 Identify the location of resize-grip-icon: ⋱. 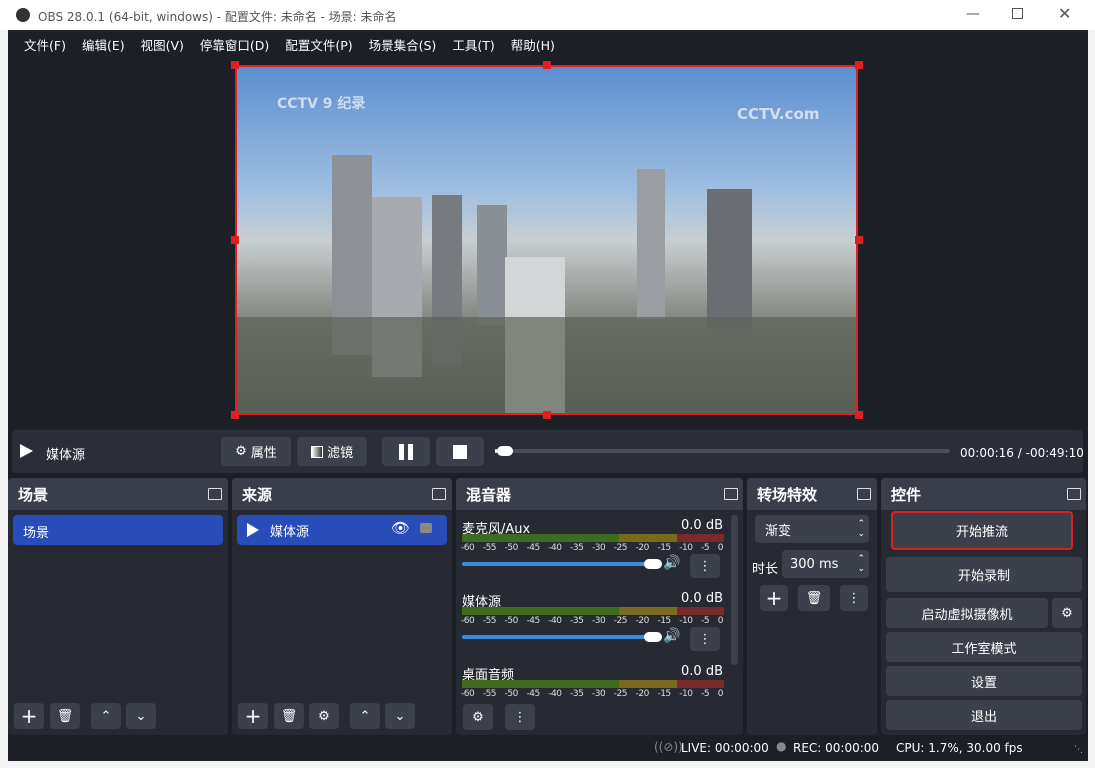
(1078, 750).